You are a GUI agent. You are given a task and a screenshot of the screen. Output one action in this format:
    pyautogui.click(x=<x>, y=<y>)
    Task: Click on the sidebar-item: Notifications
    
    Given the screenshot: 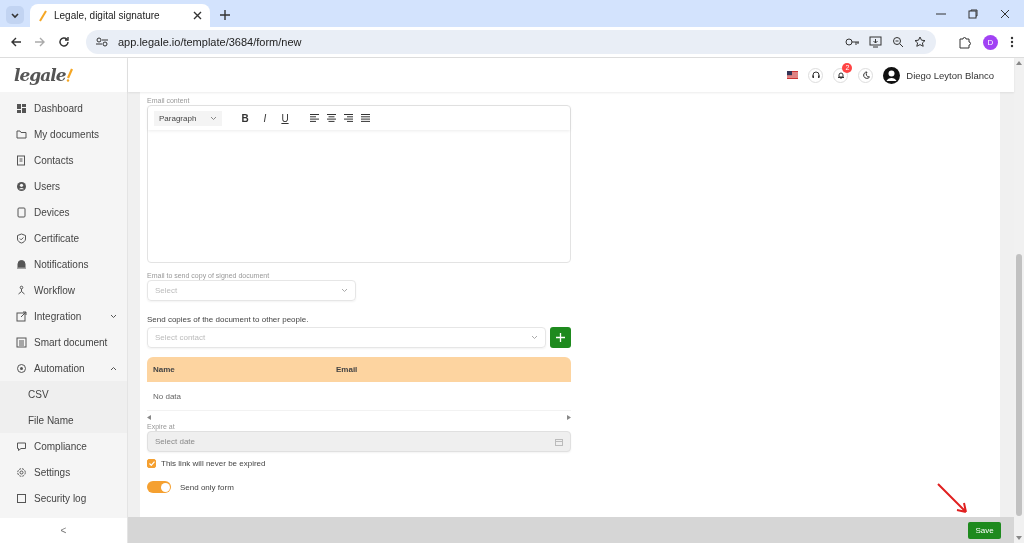 What is the action you would take?
    pyautogui.click(x=63, y=264)
    